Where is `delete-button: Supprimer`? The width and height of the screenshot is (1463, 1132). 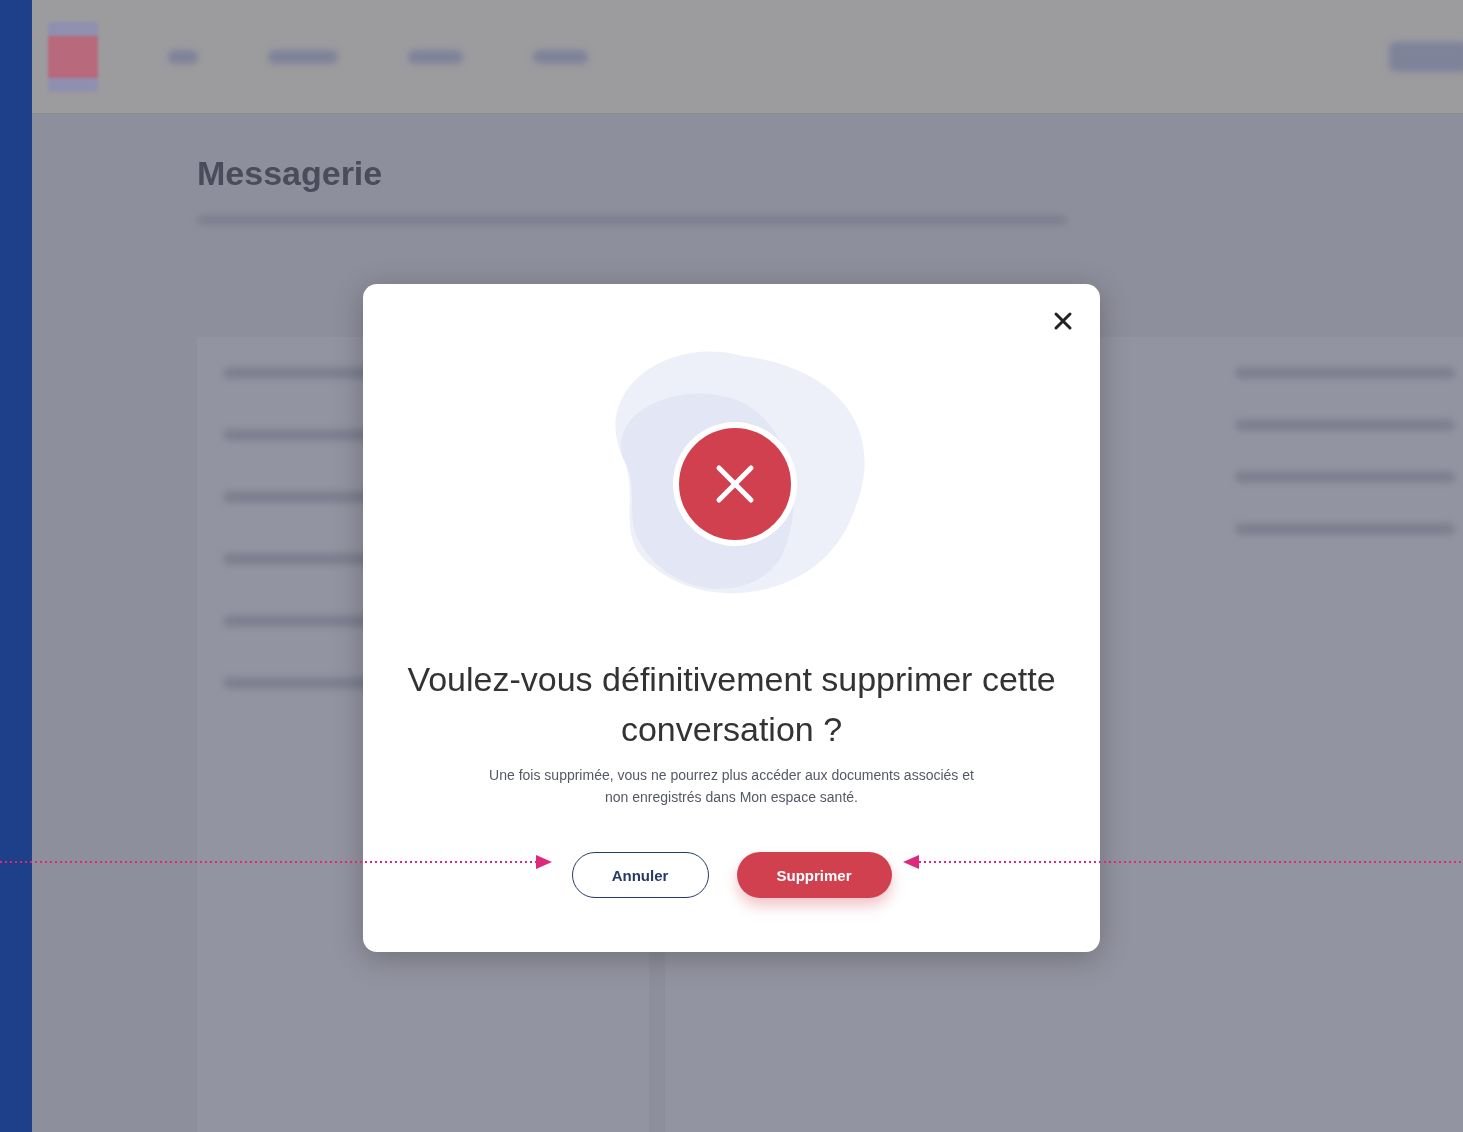
delete-button: Supprimer is located at coordinates (814, 875).